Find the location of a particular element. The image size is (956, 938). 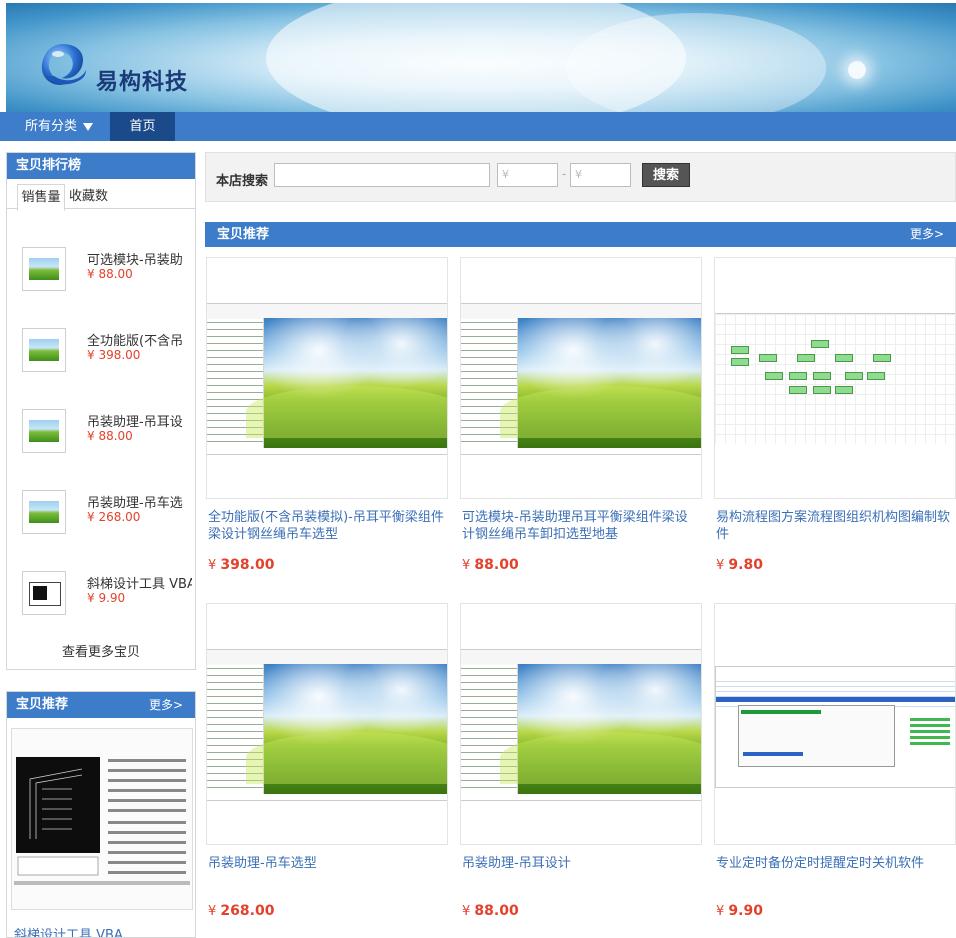

rank-item: 吊装助理-吊耳设 ¥ 88.00 is located at coordinates (107, 432).